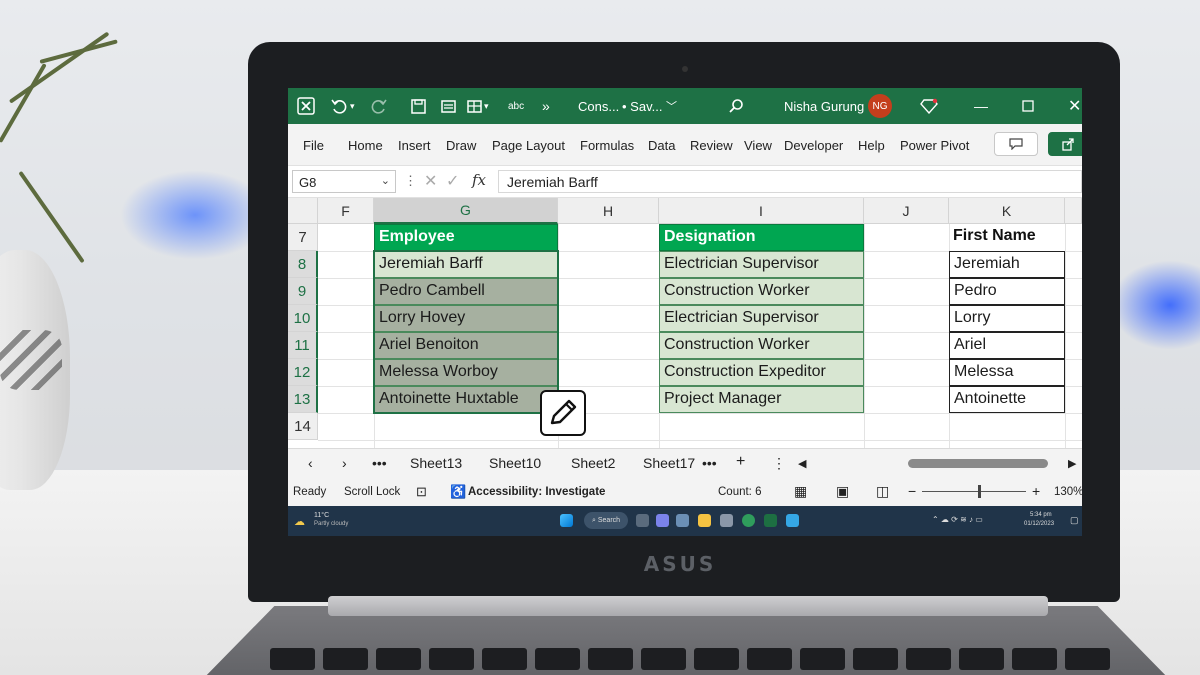 The height and width of the screenshot is (675, 1200). What do you see at coordinates (1007, 399) in the screenshot?
I see `first-name-cell: Antoinette` at bounding box center [1007, 399].